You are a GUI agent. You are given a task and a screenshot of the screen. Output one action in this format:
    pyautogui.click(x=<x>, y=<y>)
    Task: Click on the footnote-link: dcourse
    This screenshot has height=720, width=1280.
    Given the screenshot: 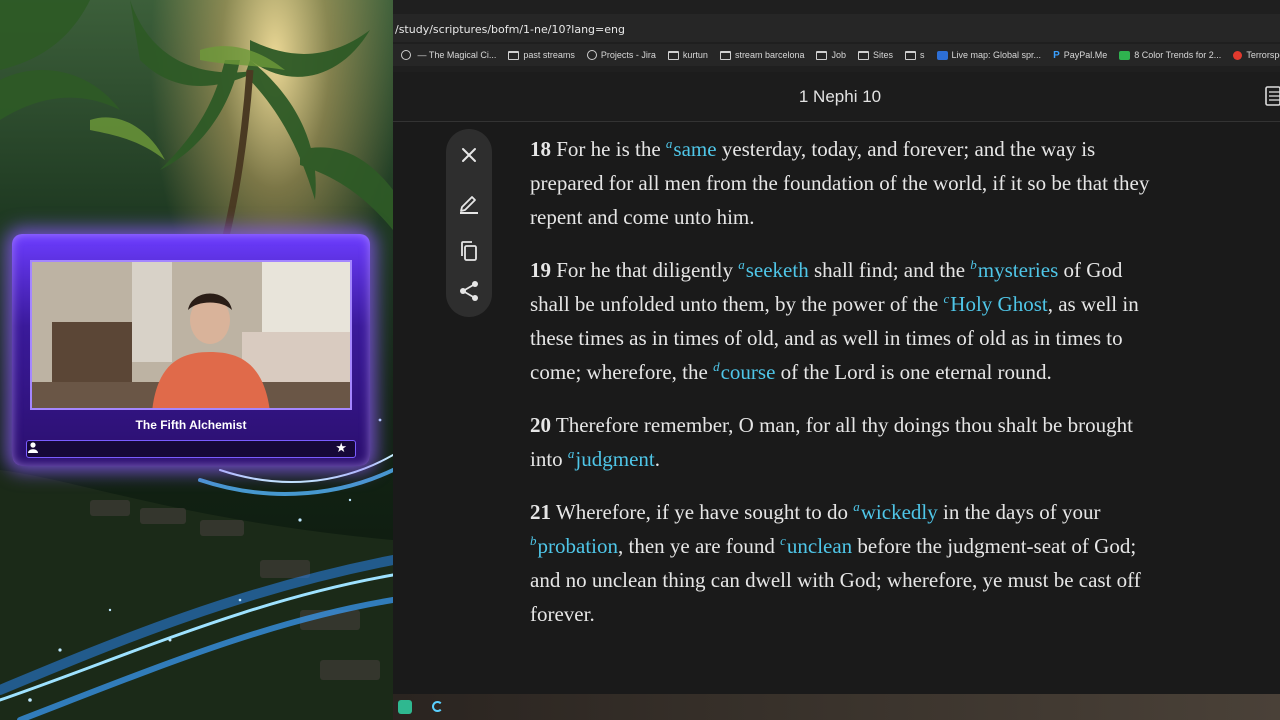 What is the action you would take?
    pyautogui.click(x=744, y=372)
    